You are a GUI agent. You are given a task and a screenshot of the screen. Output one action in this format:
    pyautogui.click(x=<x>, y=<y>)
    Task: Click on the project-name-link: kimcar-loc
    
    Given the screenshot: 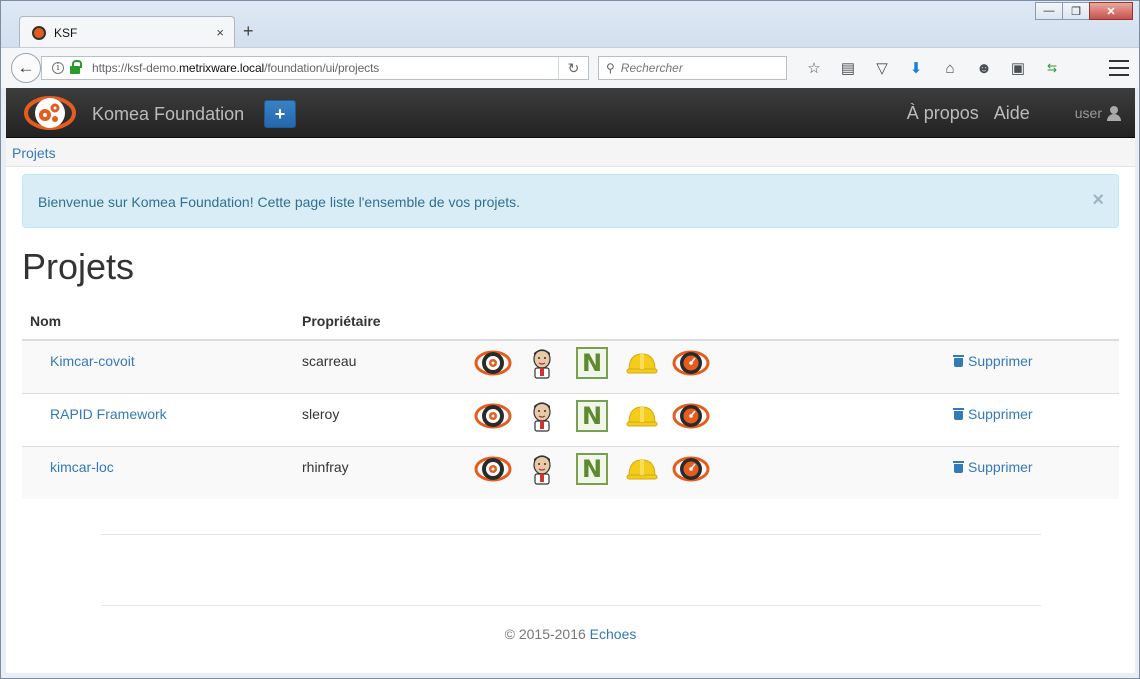 What is the action you would take?
    pyautogui.click(x=82, y=467)
    